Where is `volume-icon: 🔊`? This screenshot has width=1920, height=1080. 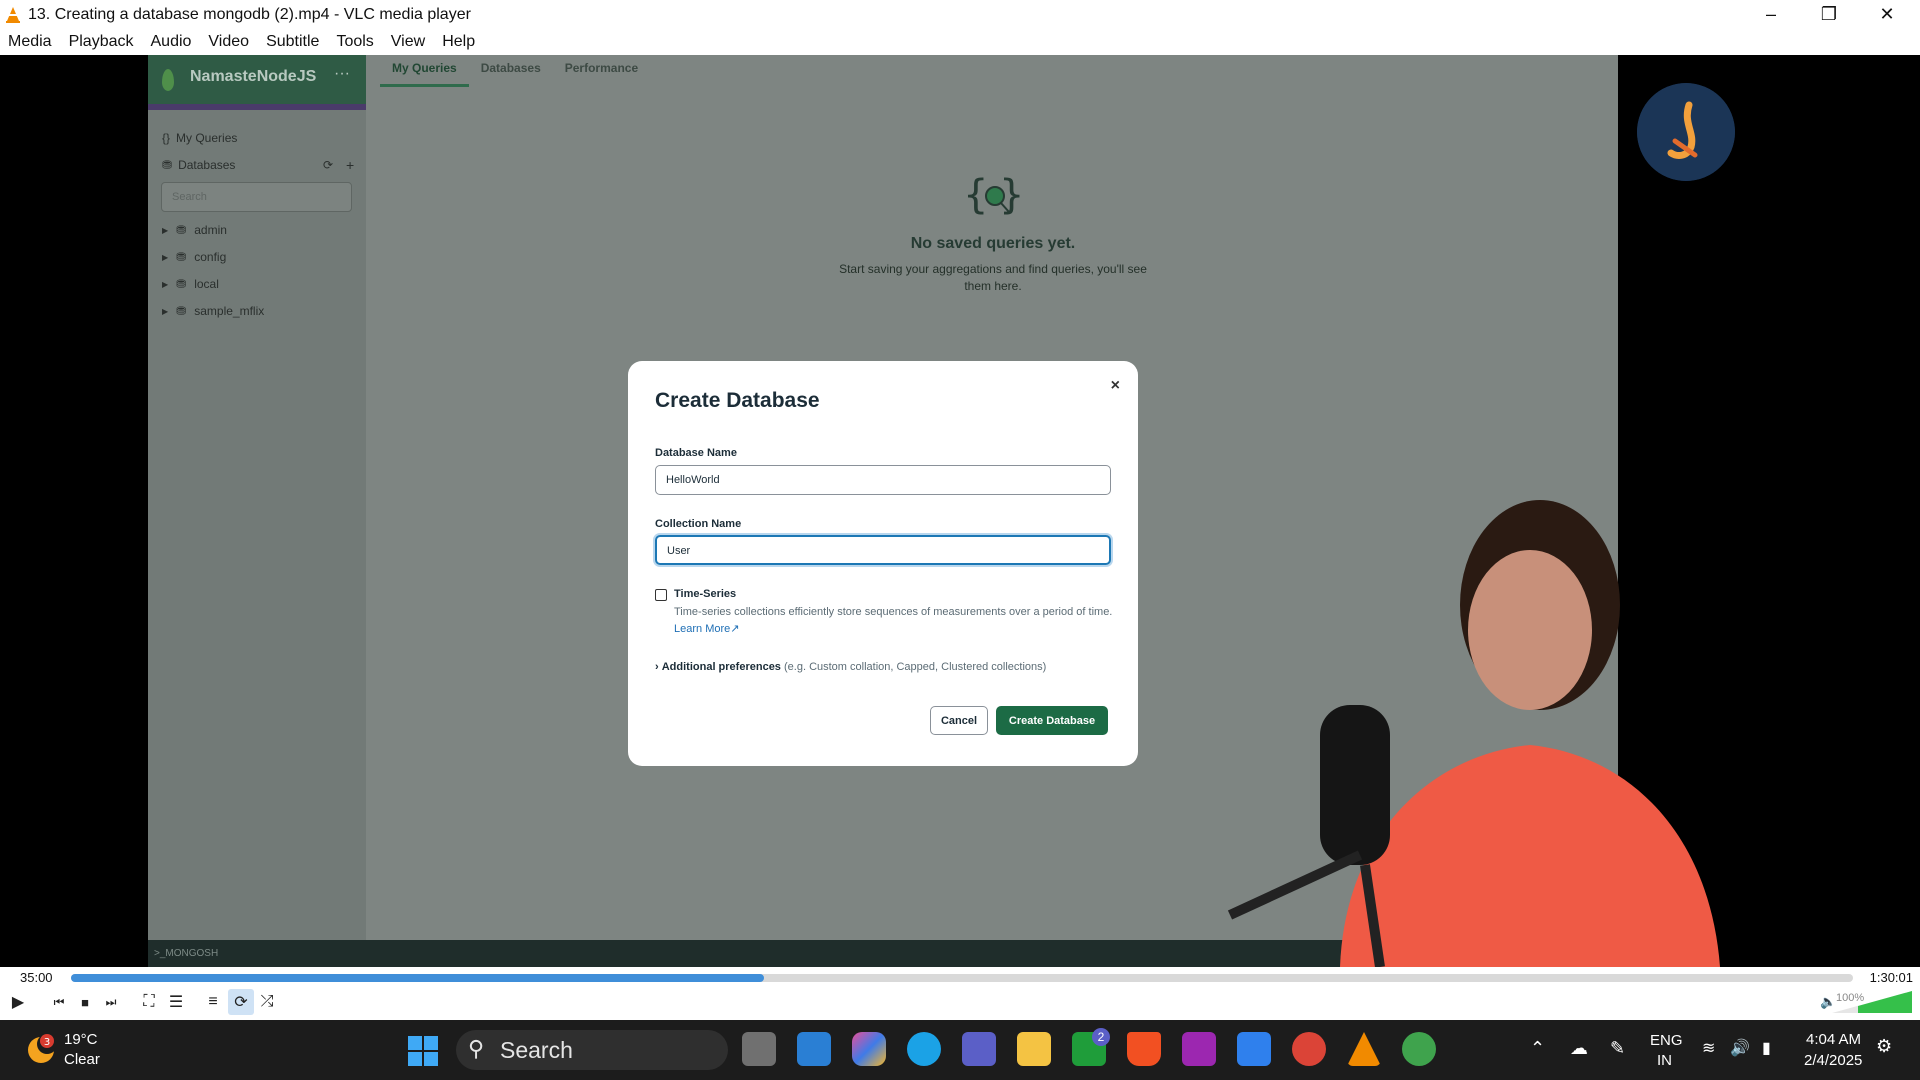 volume-icon: 🔊 is located at coordinates (1740, 1048).